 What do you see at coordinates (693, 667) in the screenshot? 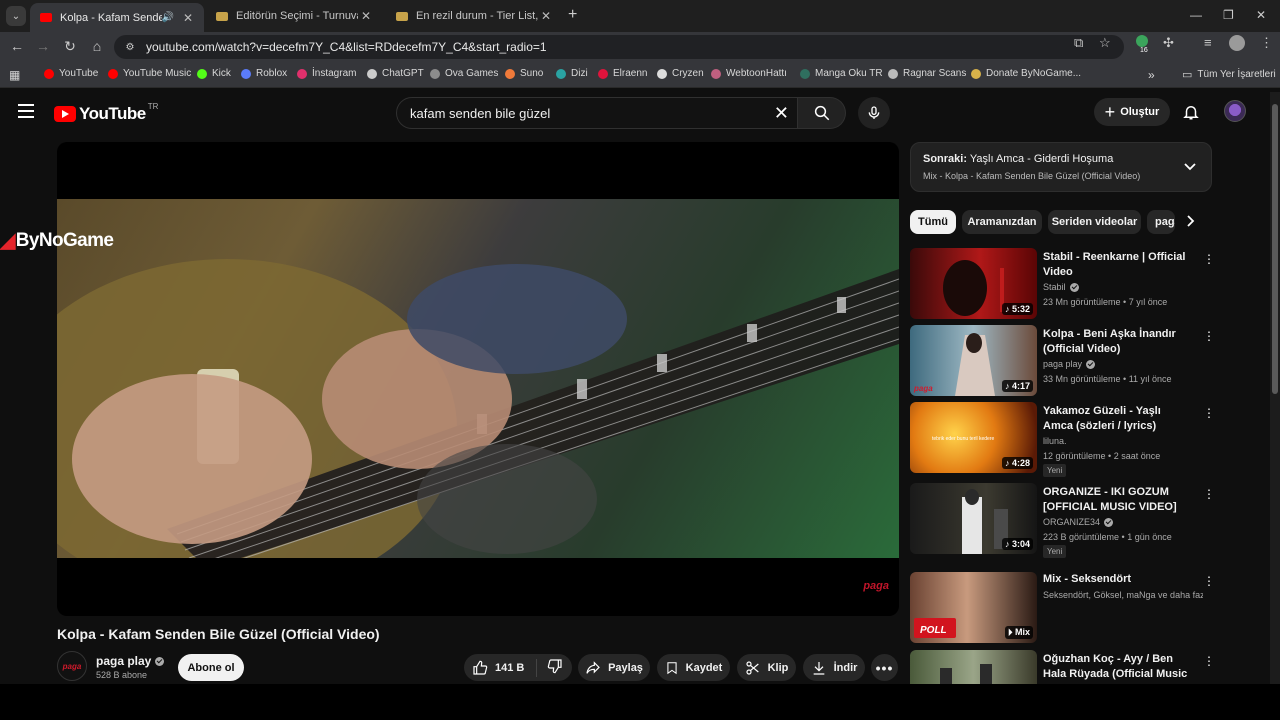
I see `save-button: Kaydet` at bounding box center [693, 667].